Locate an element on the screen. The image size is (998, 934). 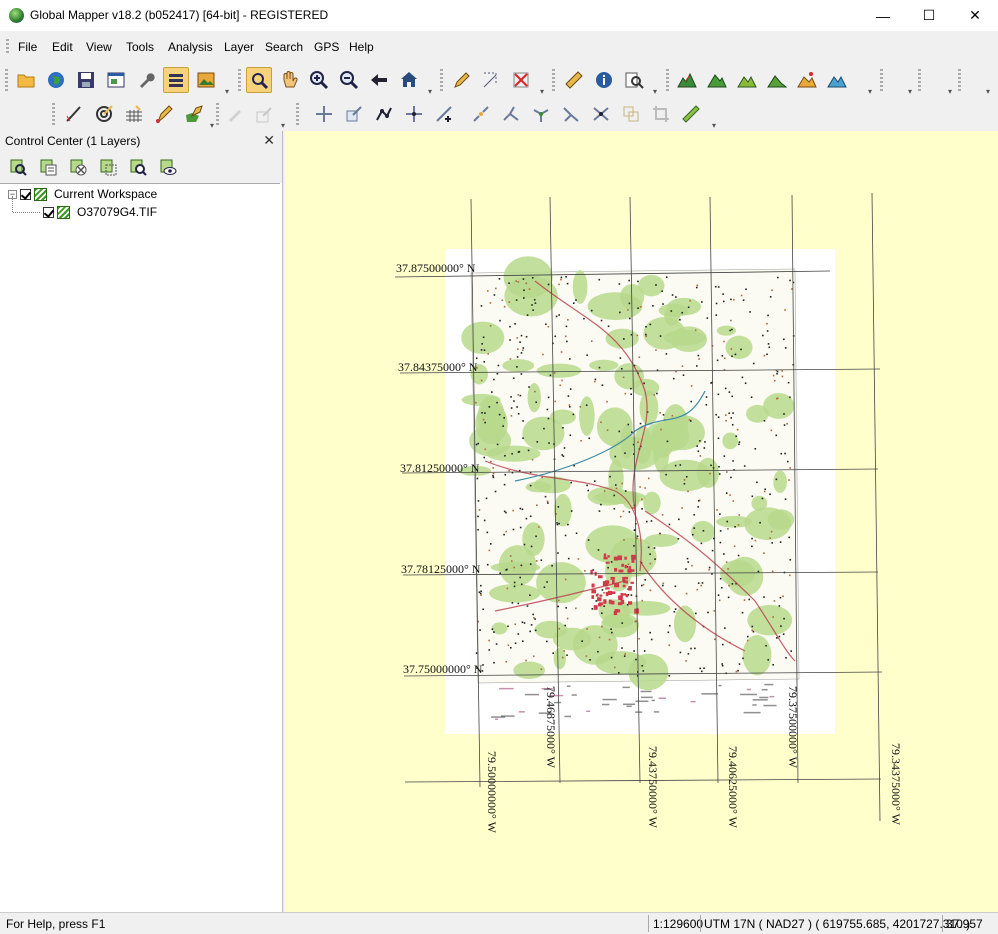
close-panel-icon: ✕ is located at coordinates (269, 140).